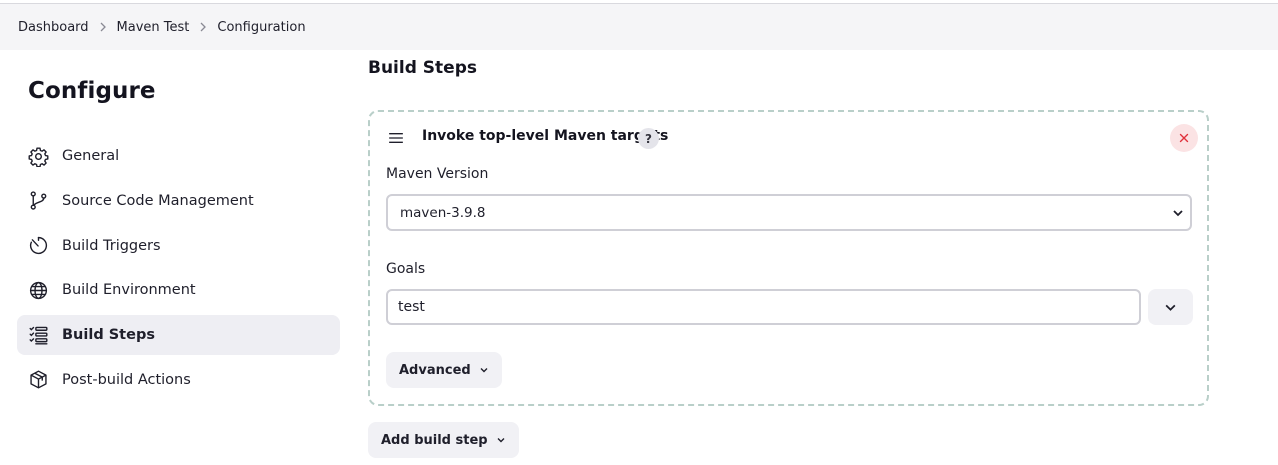 This screenshot has height=465, width=1278. I want to click on breadcrumb: Dashboard Maven Test Configuration, so click(639, 27).